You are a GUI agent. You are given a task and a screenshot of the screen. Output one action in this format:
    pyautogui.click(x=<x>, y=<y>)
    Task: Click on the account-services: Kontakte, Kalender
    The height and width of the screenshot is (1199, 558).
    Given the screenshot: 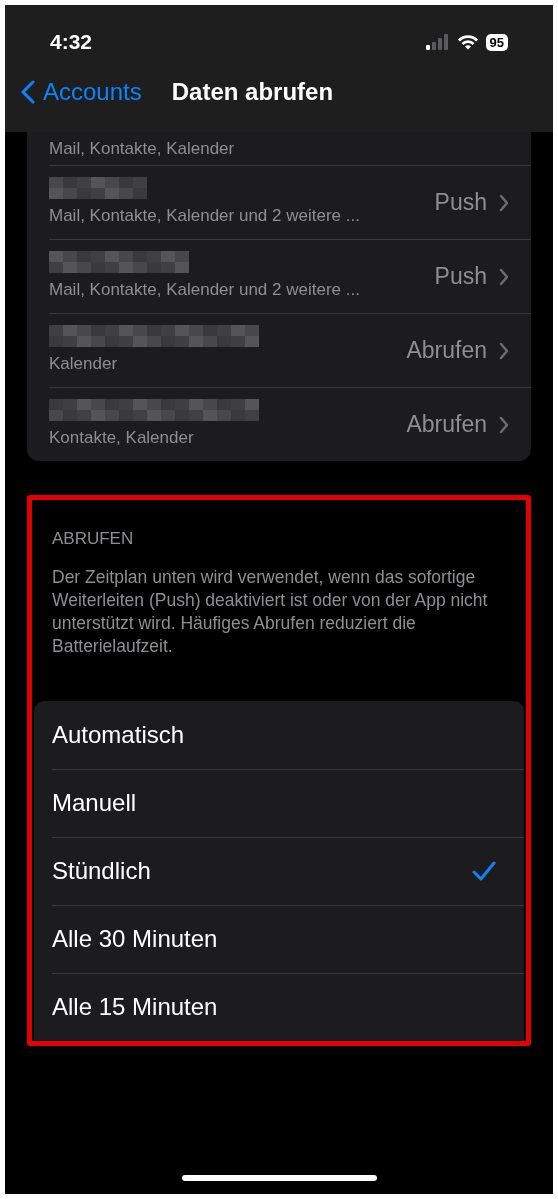 What is the action you would take?
    pyautogui.click(x=122, y=437)
    